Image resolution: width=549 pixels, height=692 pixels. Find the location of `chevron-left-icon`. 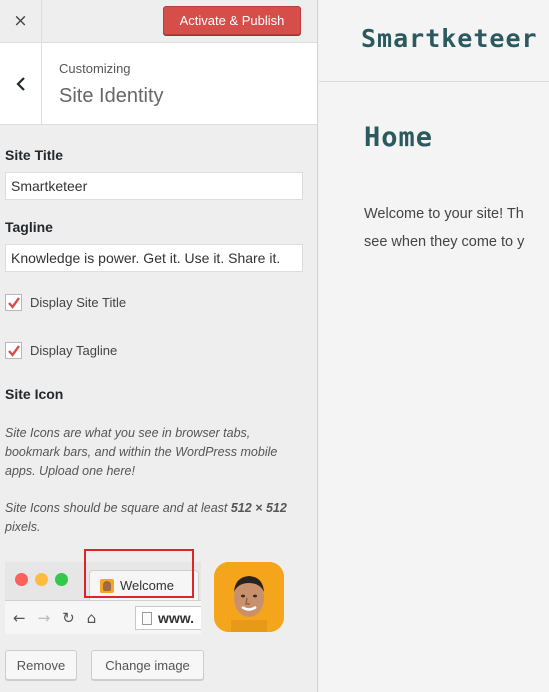

chevron-left-icon is located at coordinates (20, 83).